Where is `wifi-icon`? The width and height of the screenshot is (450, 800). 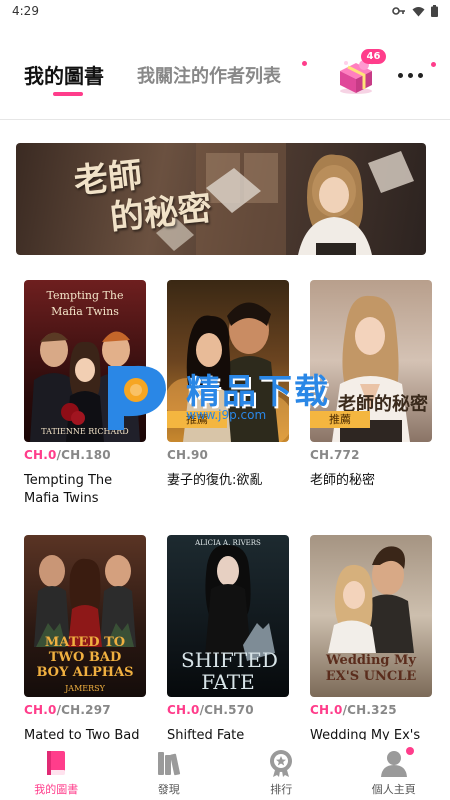
wifi-icon is located at coordinates (418, 11).